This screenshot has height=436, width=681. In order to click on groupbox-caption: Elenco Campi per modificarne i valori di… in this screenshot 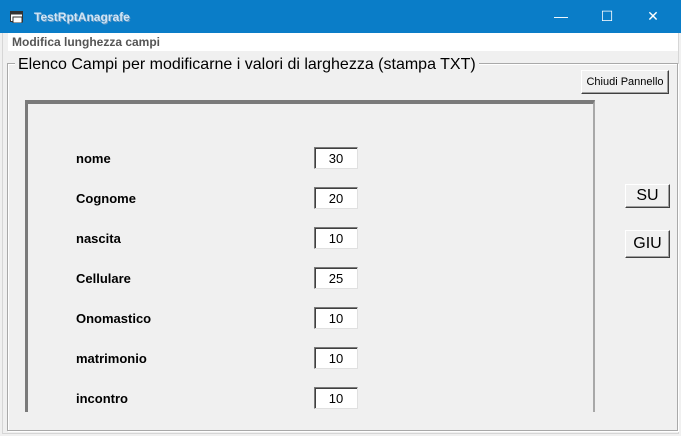, I will do `click(247, 65)`.